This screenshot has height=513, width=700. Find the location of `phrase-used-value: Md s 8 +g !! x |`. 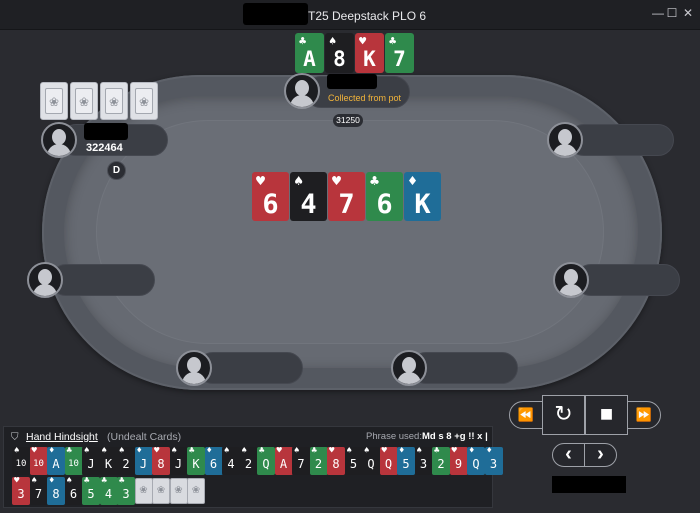

phrase-used-value: Md s 8 +g !! x | is located at coordinates (455, 436).